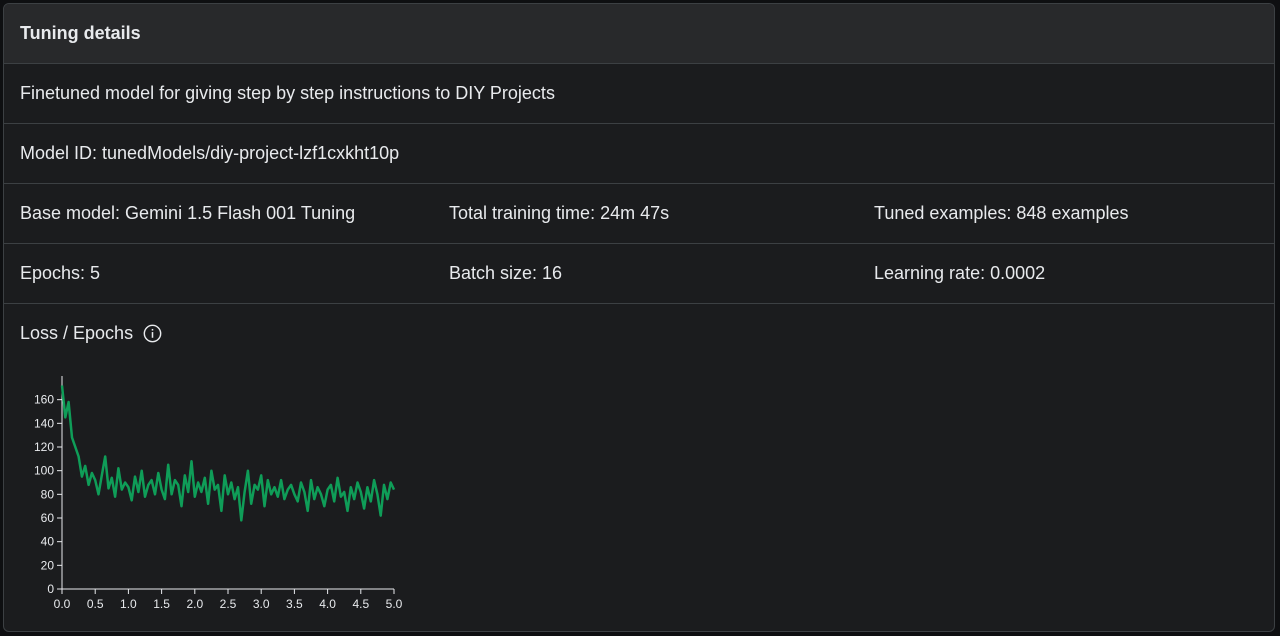  Describe the element at coordinates (1001, 213) in the screenshot. I see `tuned-examples: Tuned examples: 848 examples` at that location.